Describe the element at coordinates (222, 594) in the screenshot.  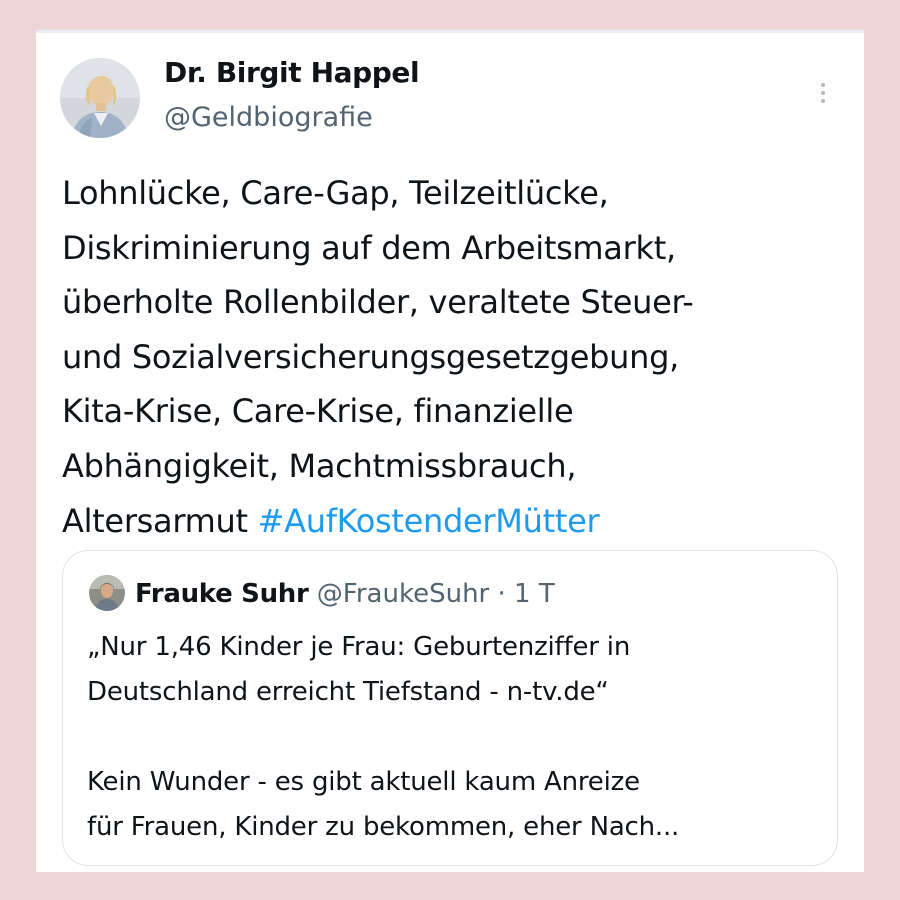
I see `quoted-author-name: Frauke Suhr` at that location.